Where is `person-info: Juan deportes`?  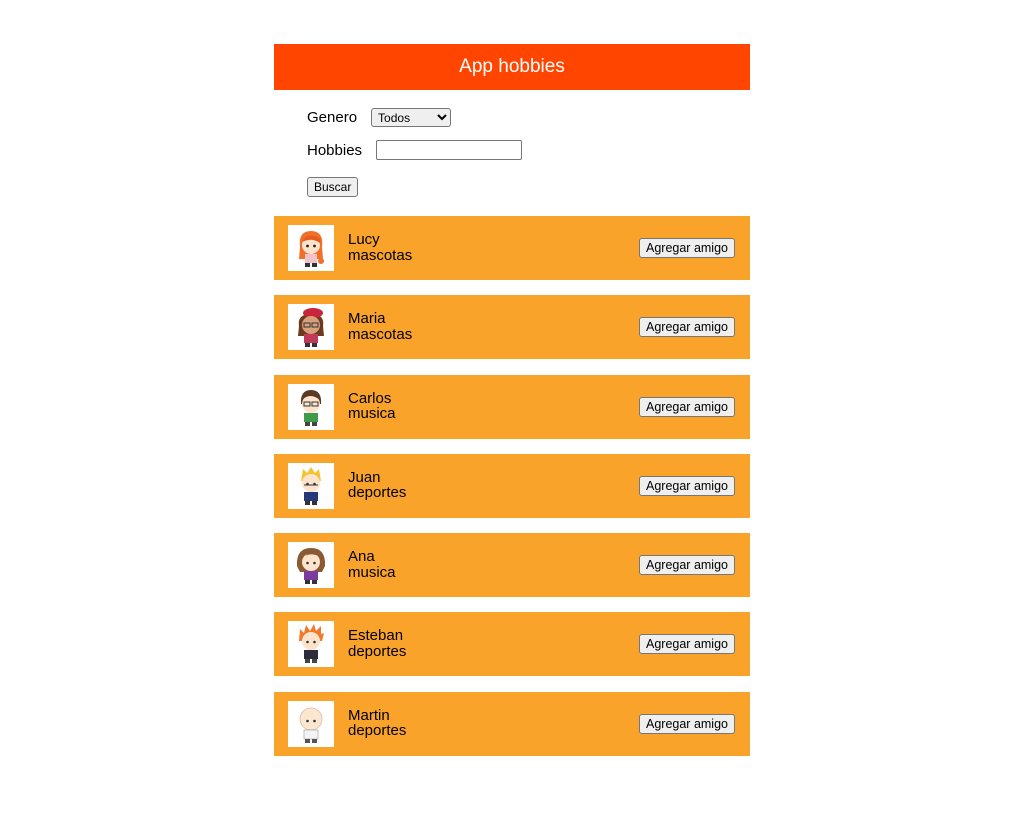 person-info: Juan deportes is located at coordinates (377, 485).